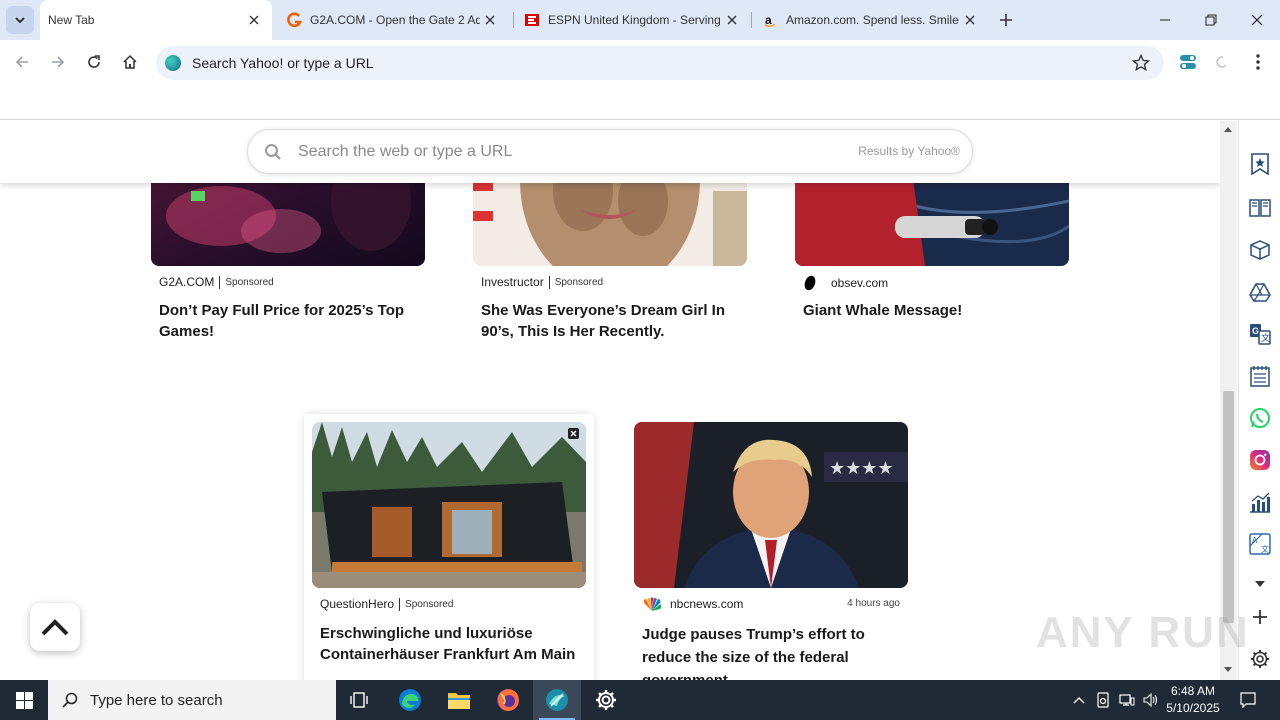 The width and height of the screenshot is (1280, 720). What do you see at coordinates (20, 20) in the screenshot?
I see `tab-search-button` at bounding box center [20, 20].